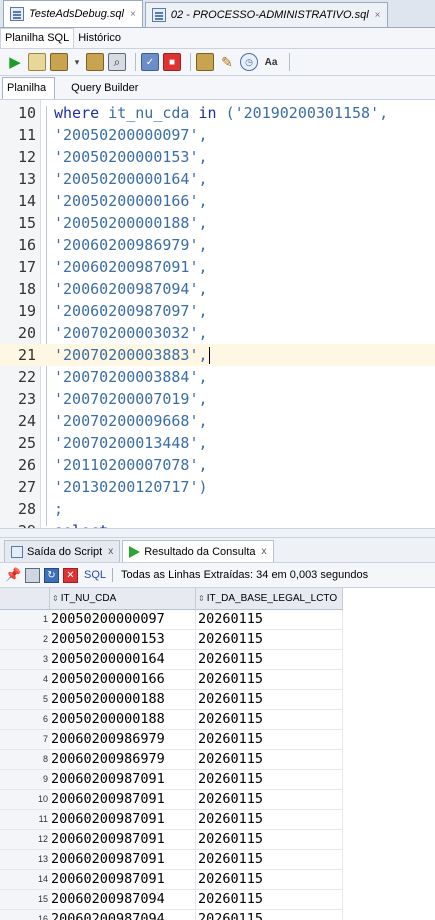  What do you see at coordinates (217, 289) in the screenshot?
I see `code-line: 18 '20060200987094',` at bounding box center [217, 289].